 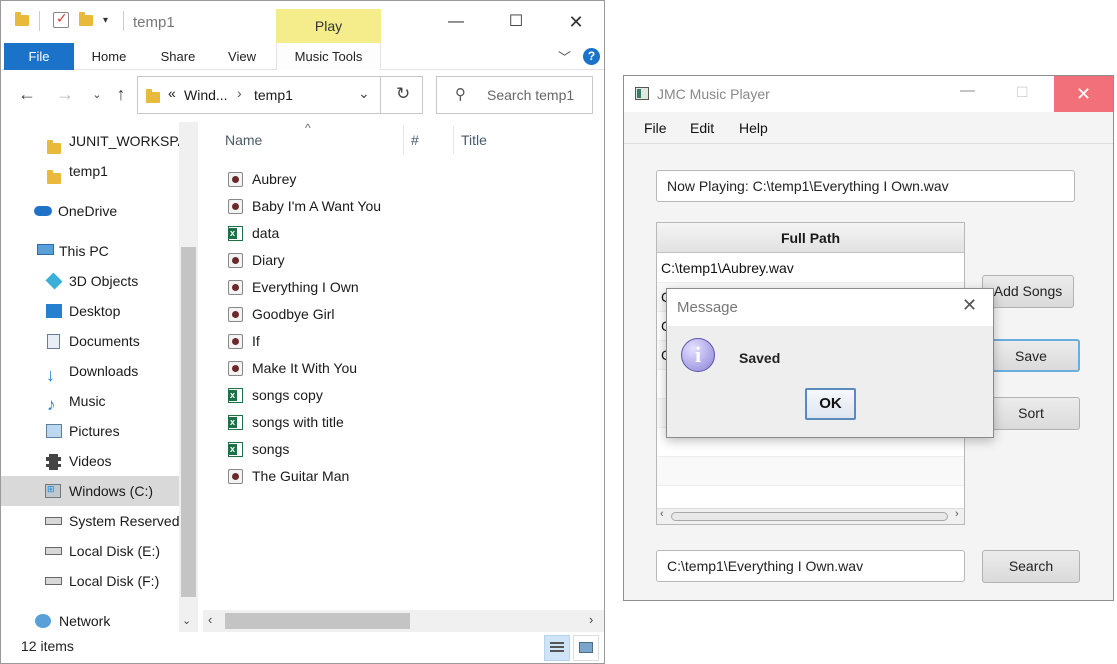 I want to click on table-scrollbar-thumb, so click(x=809, y=516).